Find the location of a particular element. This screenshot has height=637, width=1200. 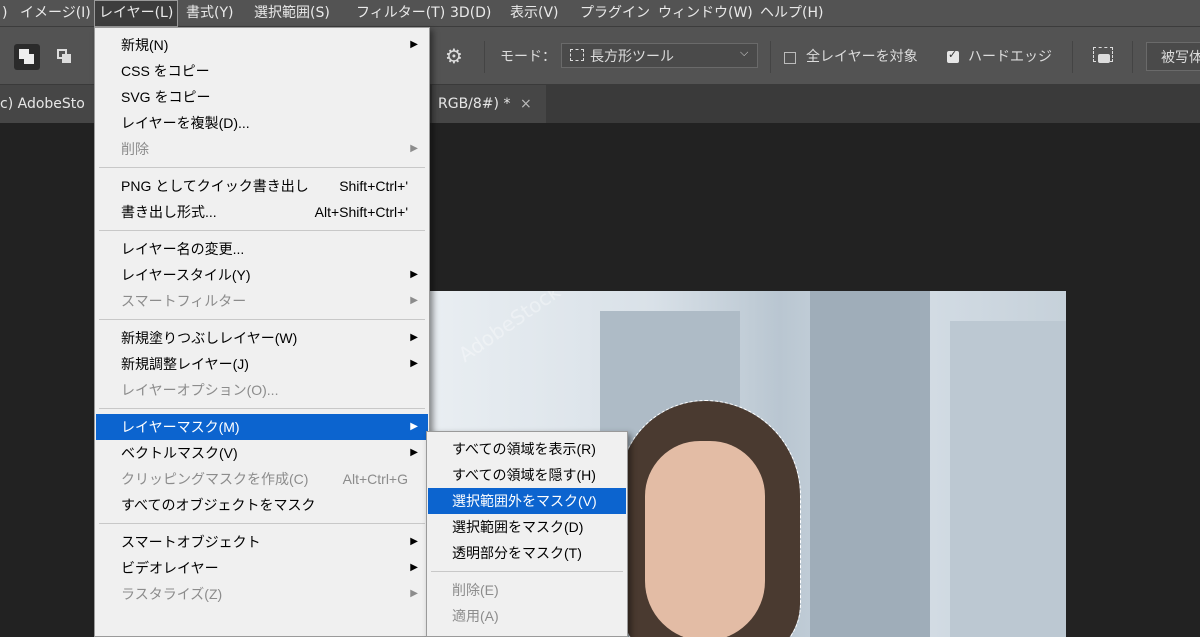

layer-menu-item-label: PNG としてクイック書き出し is located at coordinates (215, 186).